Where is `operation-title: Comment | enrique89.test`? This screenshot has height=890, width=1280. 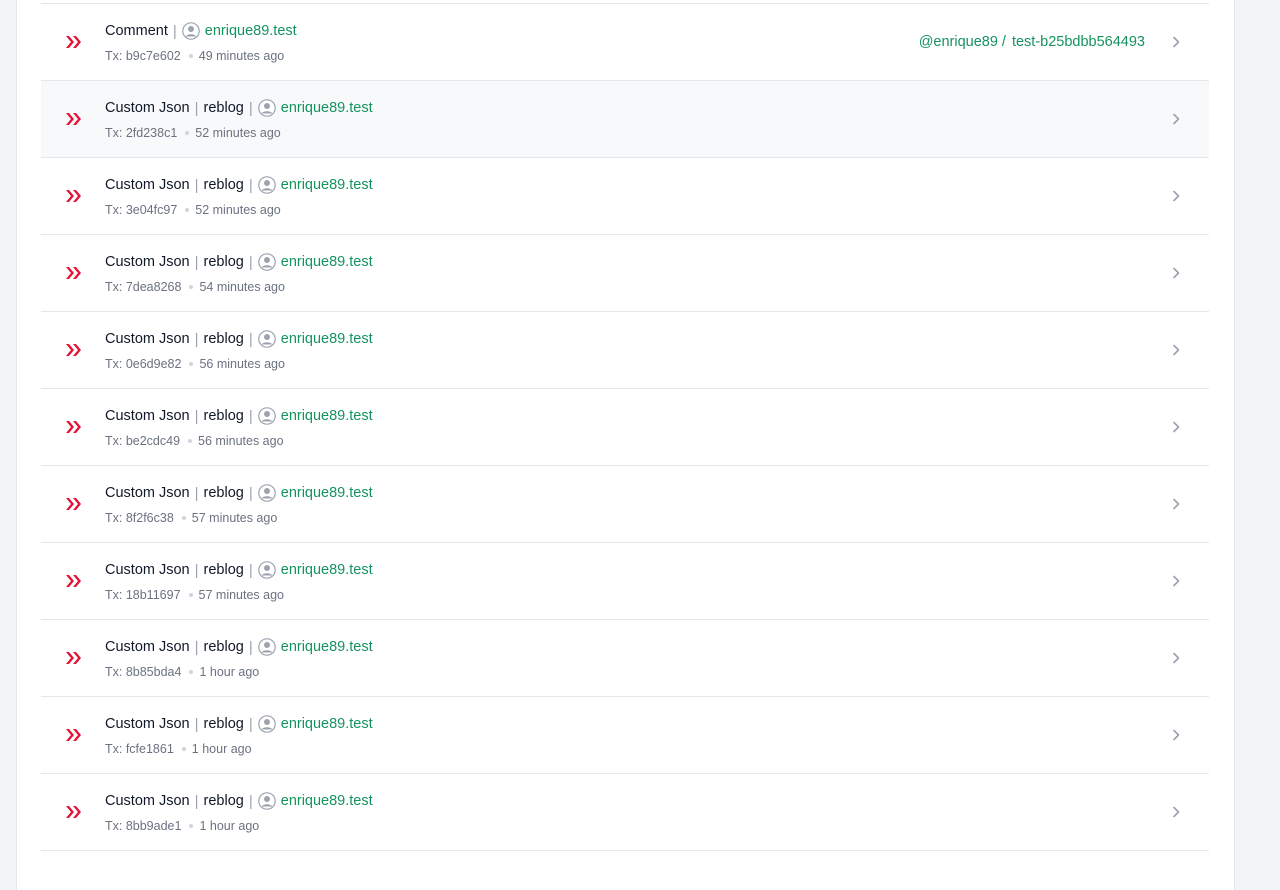
operation-title: Comment | enrique89.test is located at coordinates (201, 31).